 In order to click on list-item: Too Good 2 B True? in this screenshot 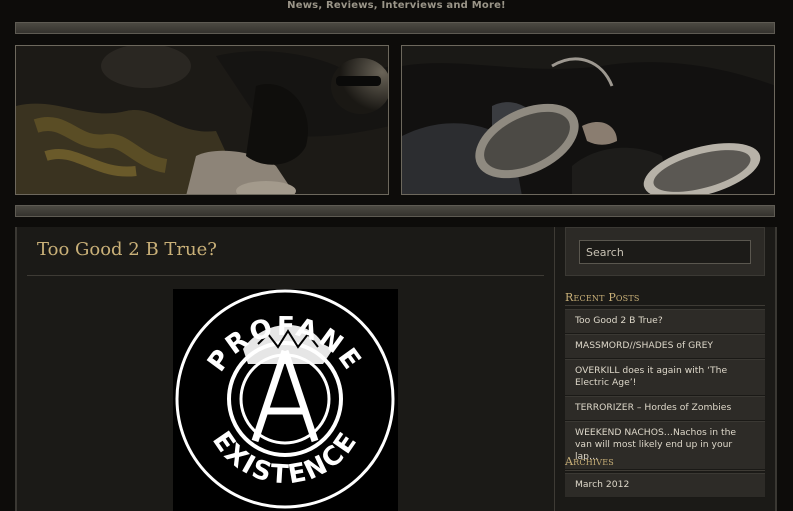, I will do `click(665, 321)`.